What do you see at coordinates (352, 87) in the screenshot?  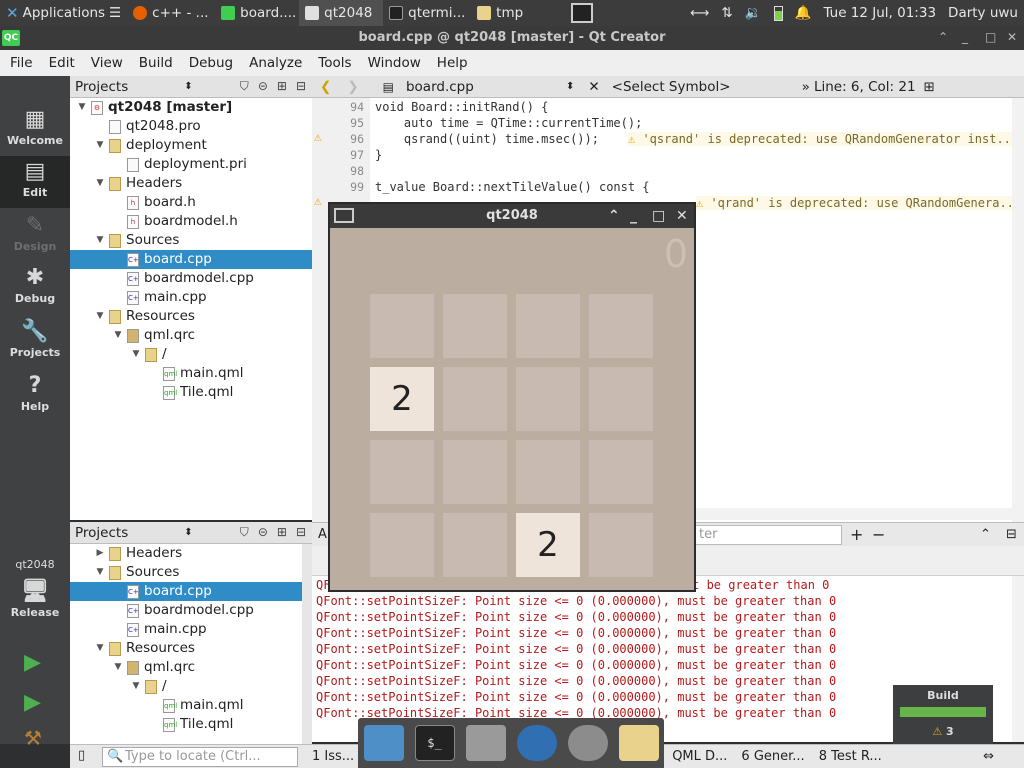 I see `forward-arrow-icon: ❯` at bounding box center [352, 87].